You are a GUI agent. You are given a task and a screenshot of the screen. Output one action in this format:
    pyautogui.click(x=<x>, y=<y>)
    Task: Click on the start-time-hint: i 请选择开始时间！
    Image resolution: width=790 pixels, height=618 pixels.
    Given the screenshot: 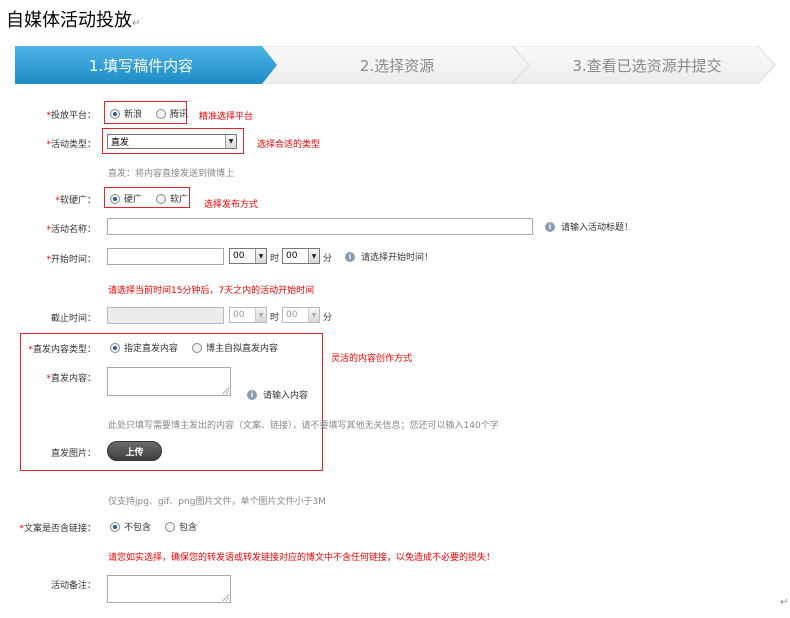 What is the action you would take?
    pyautogui.click(x=389, y=256)
    